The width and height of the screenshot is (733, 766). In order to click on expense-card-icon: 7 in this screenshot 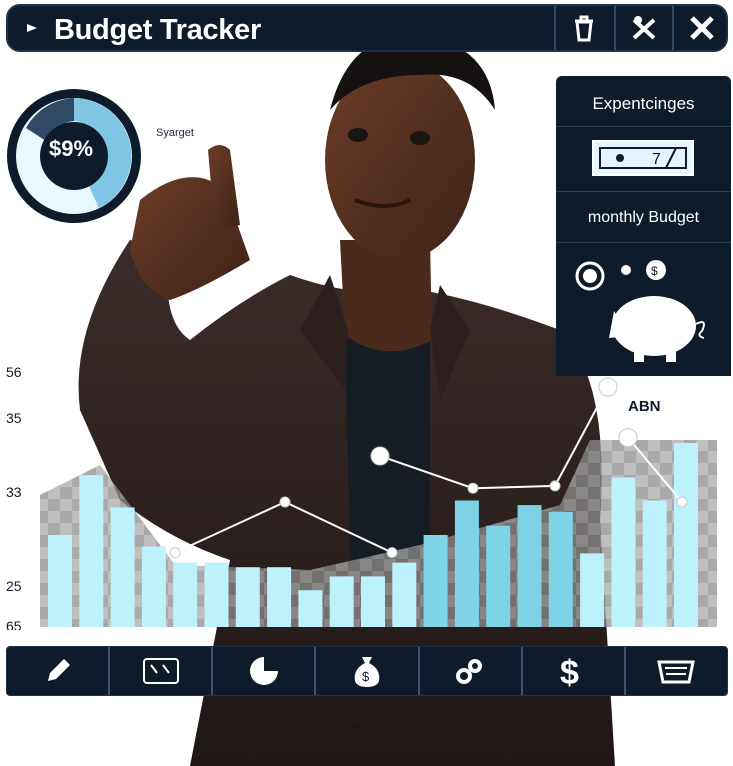, I will do `click(643, 158)`.